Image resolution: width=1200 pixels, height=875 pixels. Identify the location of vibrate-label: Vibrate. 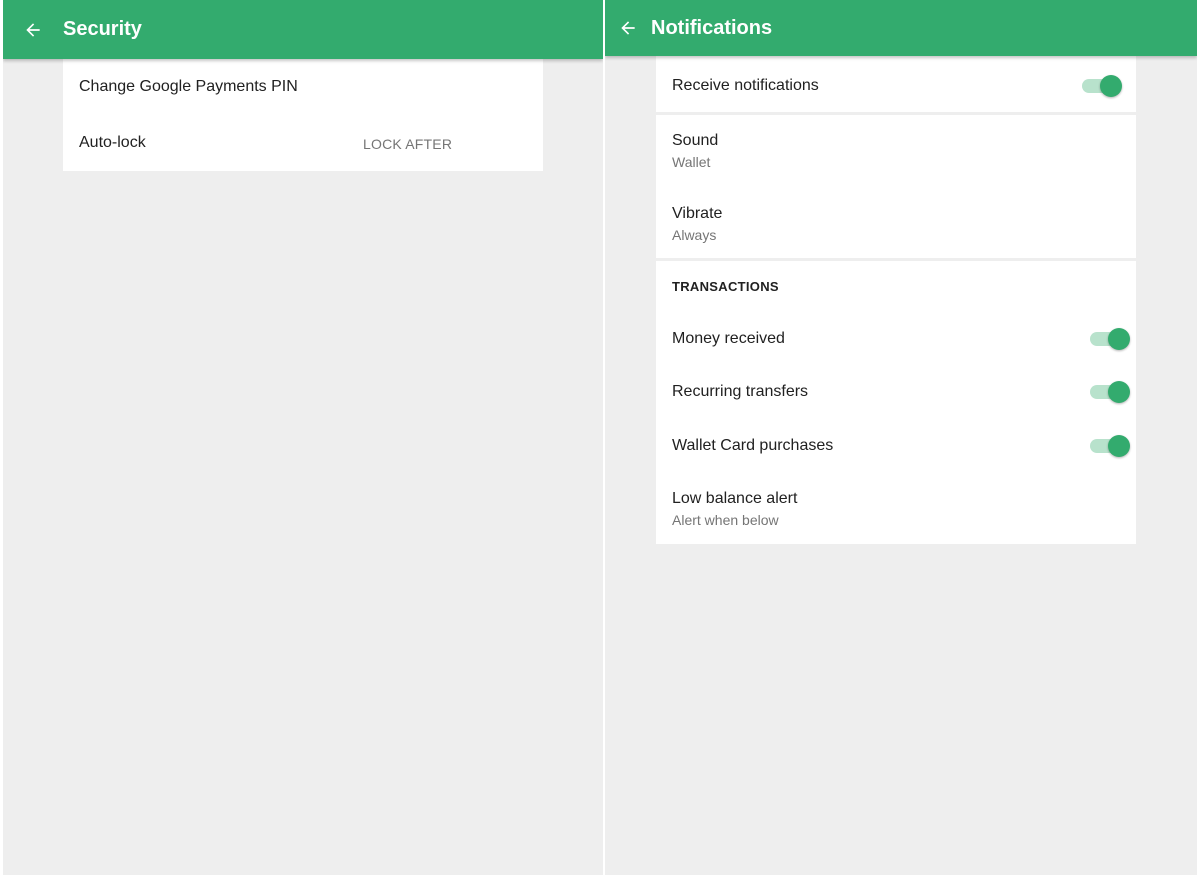
(697, 213).